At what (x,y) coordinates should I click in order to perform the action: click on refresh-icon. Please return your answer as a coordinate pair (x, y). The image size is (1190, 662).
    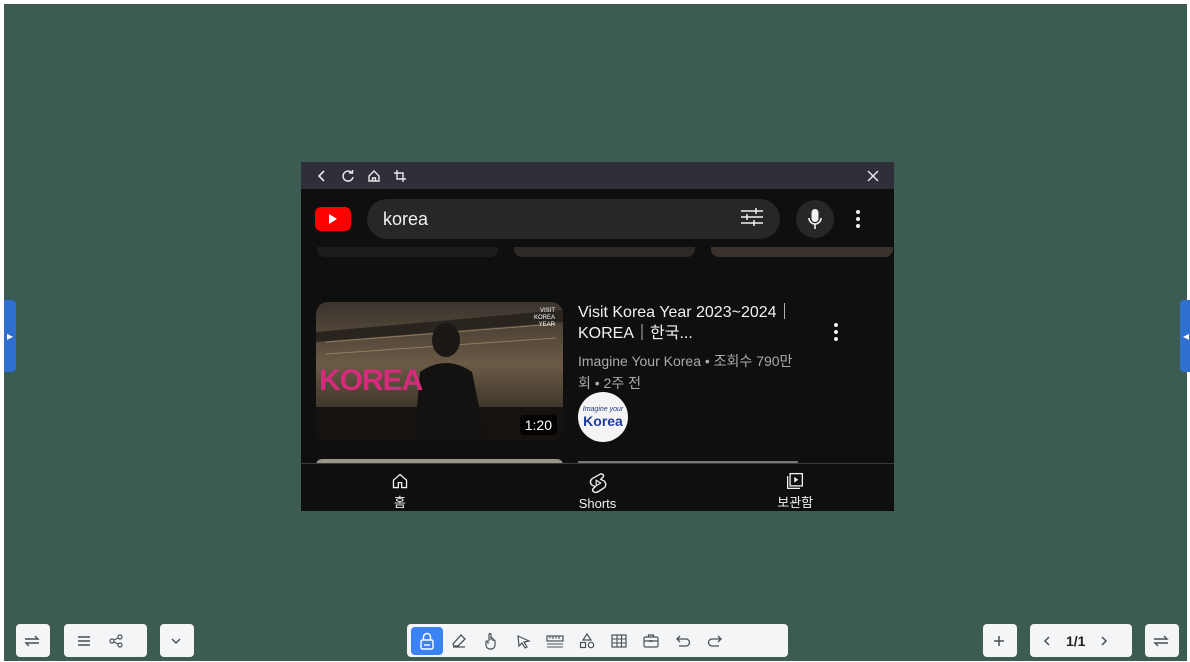
    Looking at the image, I should click on (348, 175).